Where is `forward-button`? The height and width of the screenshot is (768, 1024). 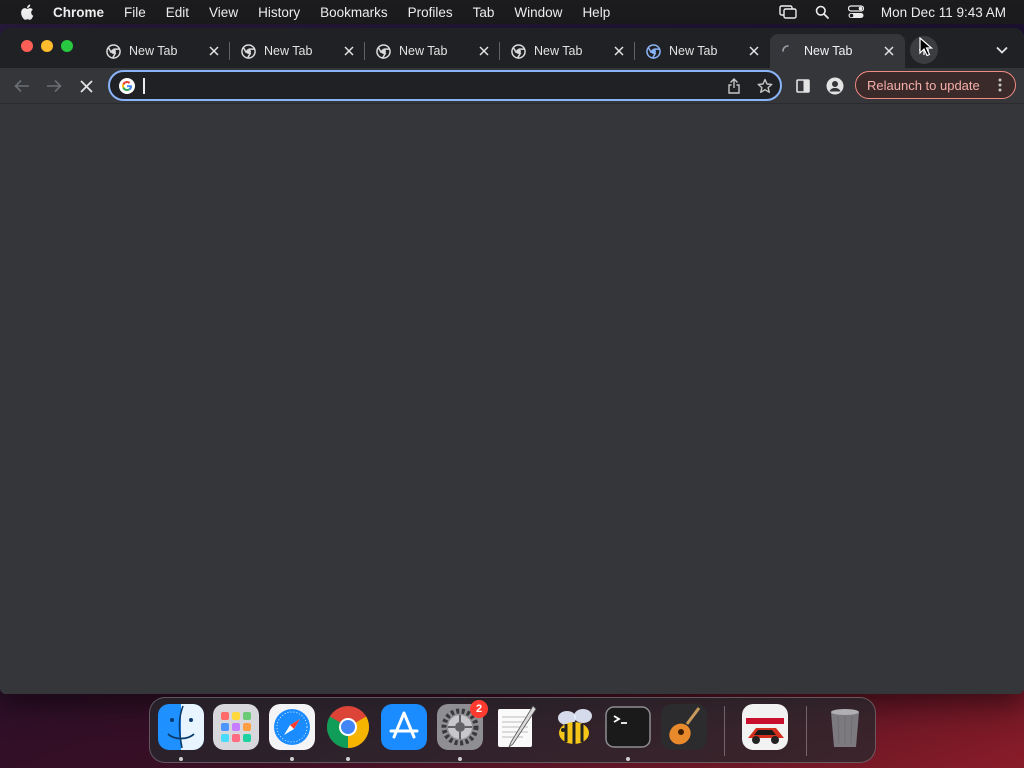 forward-button is located at coordinates (54, 86).